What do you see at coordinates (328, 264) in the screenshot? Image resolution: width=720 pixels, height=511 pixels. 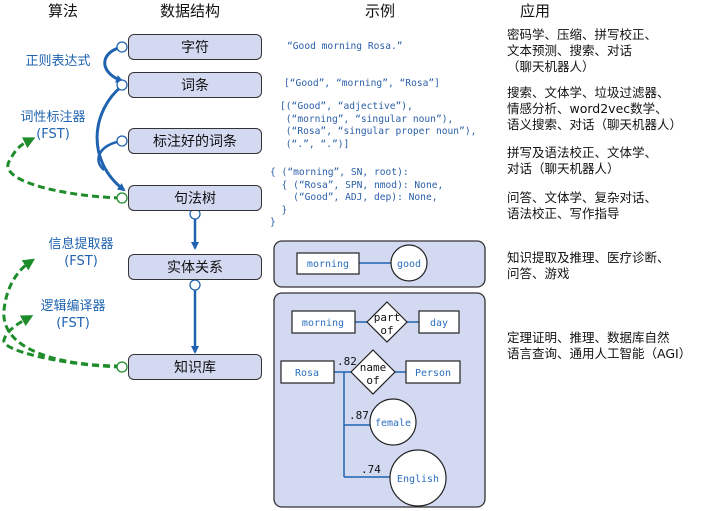 I see `node-morning-text: morning` at bounding box center [328, 264].